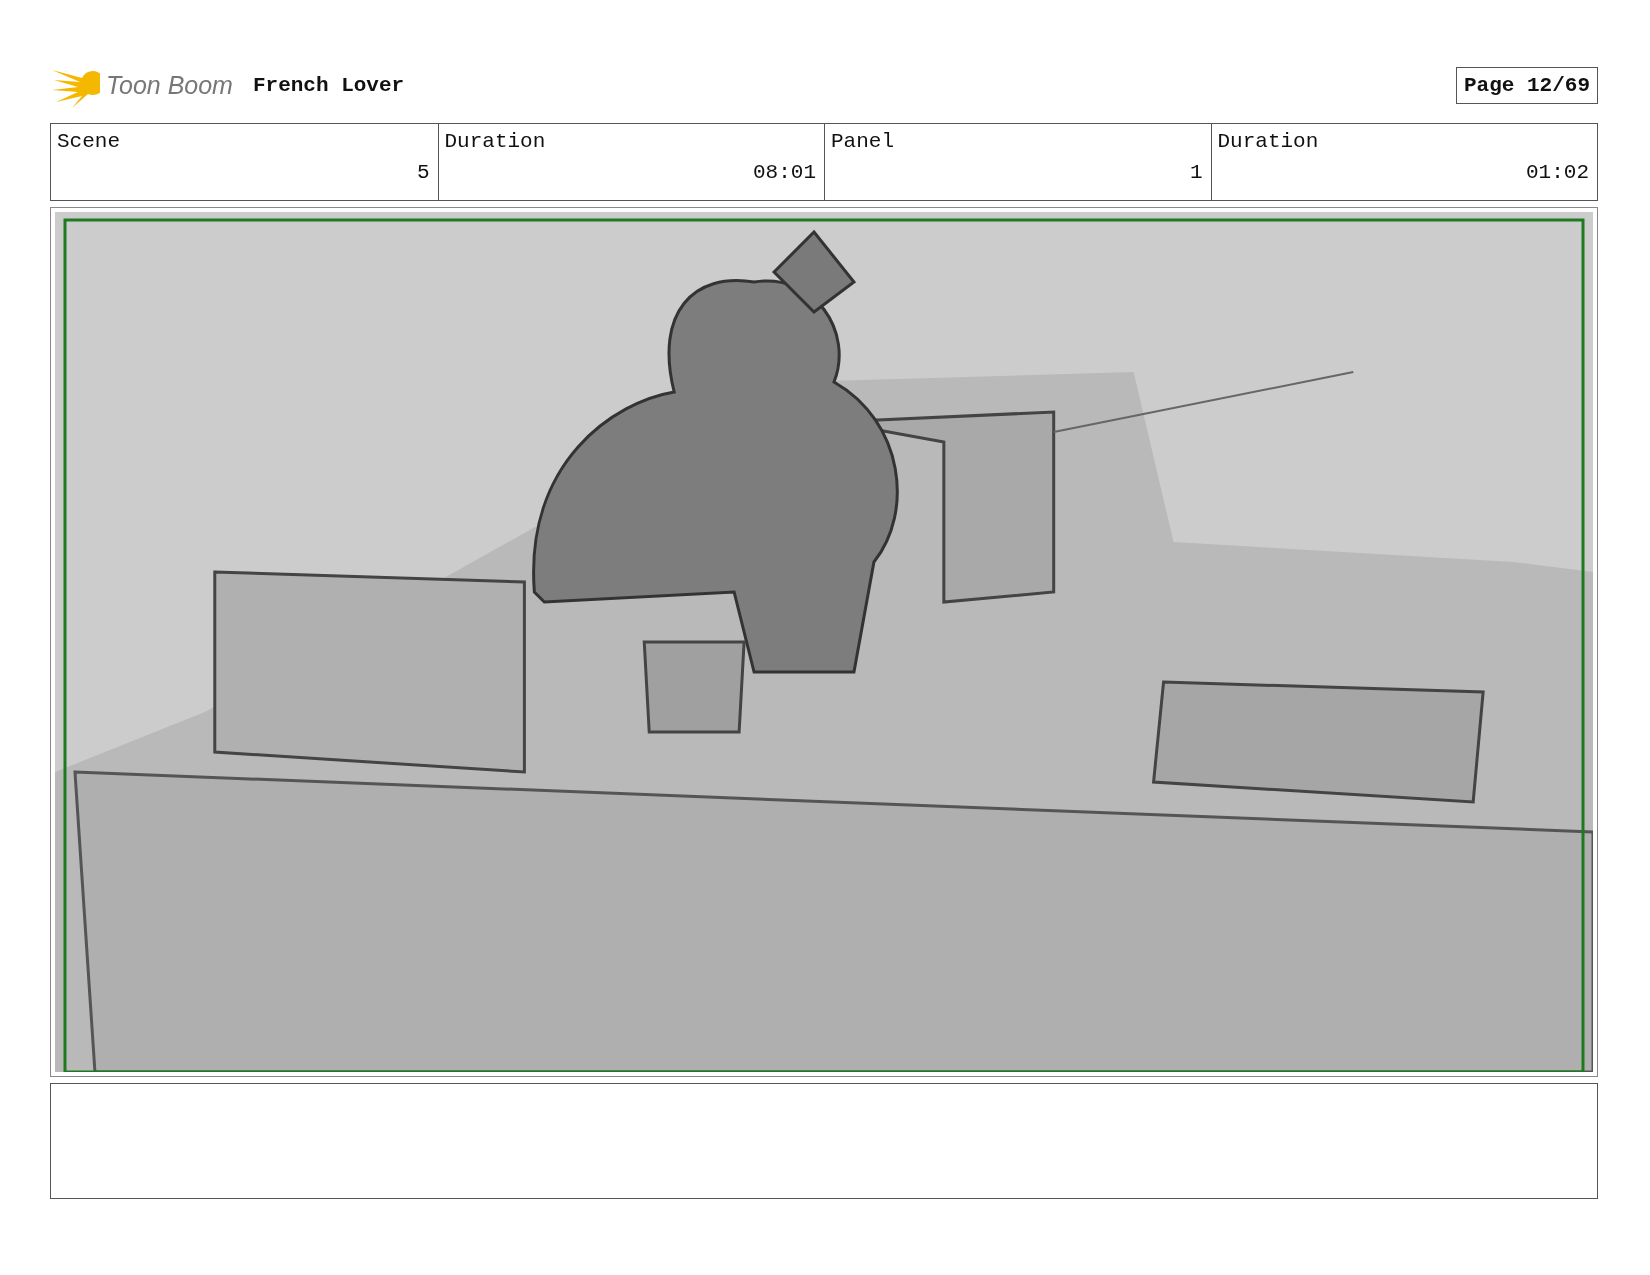 Image resolution: width=1650 pixels, height=1275 pixels. Describe the element at coordinates (328, 85) in the screenshot. I see `project-title: French Lover` at that location.